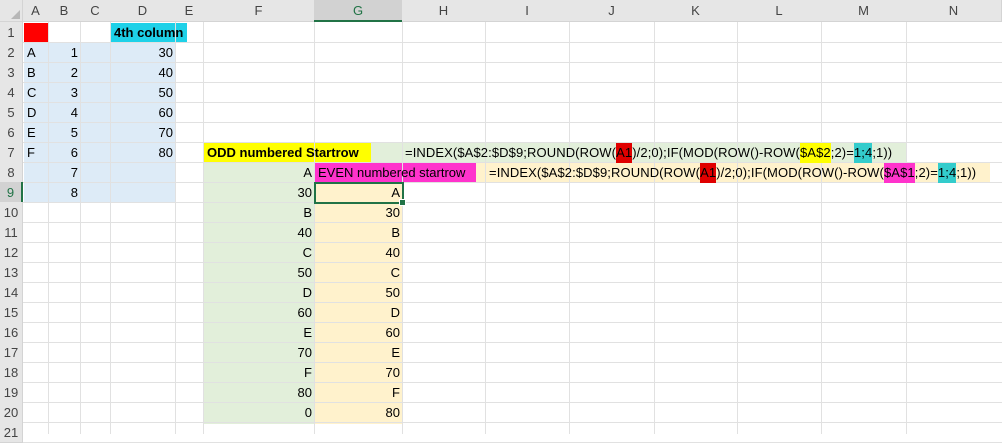 This screenshot has width=1002, height=443. Describe the element at coordinates (65, 133) in the screenshot. I see `cell-b6: 5` at that location.